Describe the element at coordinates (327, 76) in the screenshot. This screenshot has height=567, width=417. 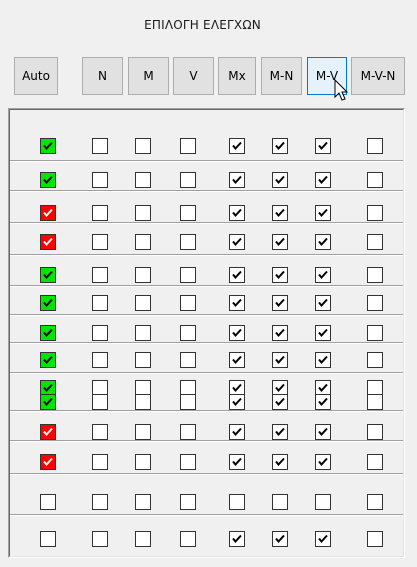
I see `column-button-m-v: M-V` at that location.